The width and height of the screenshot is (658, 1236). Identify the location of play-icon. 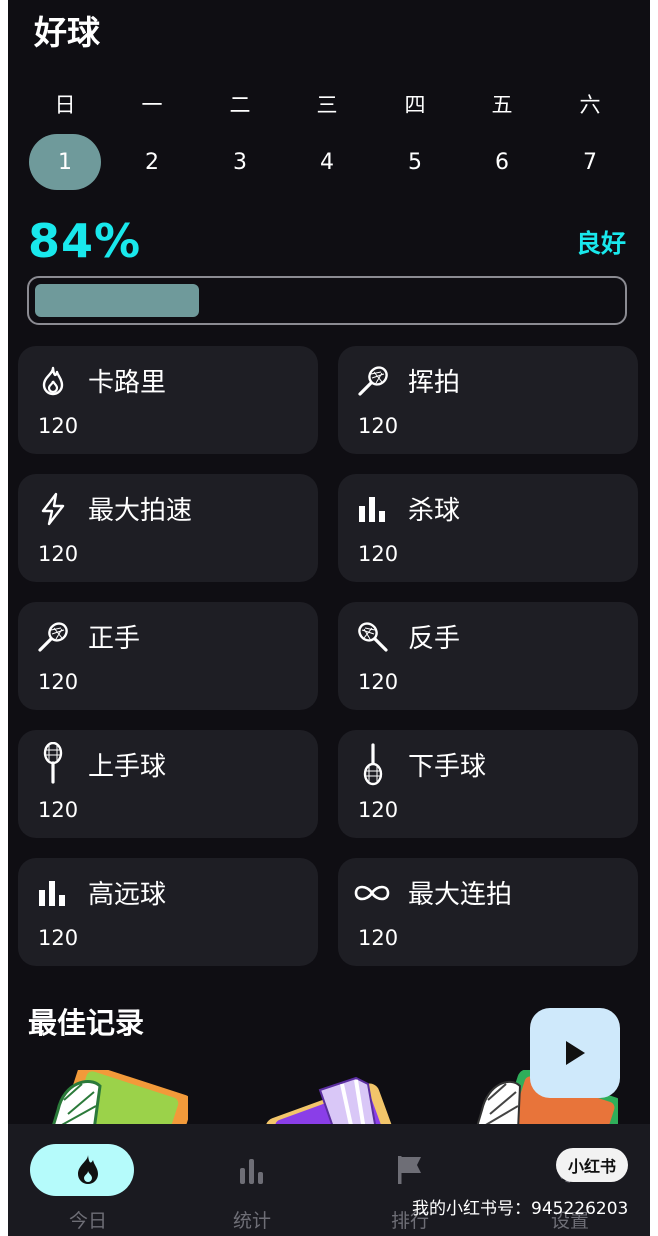
(575, 1053).